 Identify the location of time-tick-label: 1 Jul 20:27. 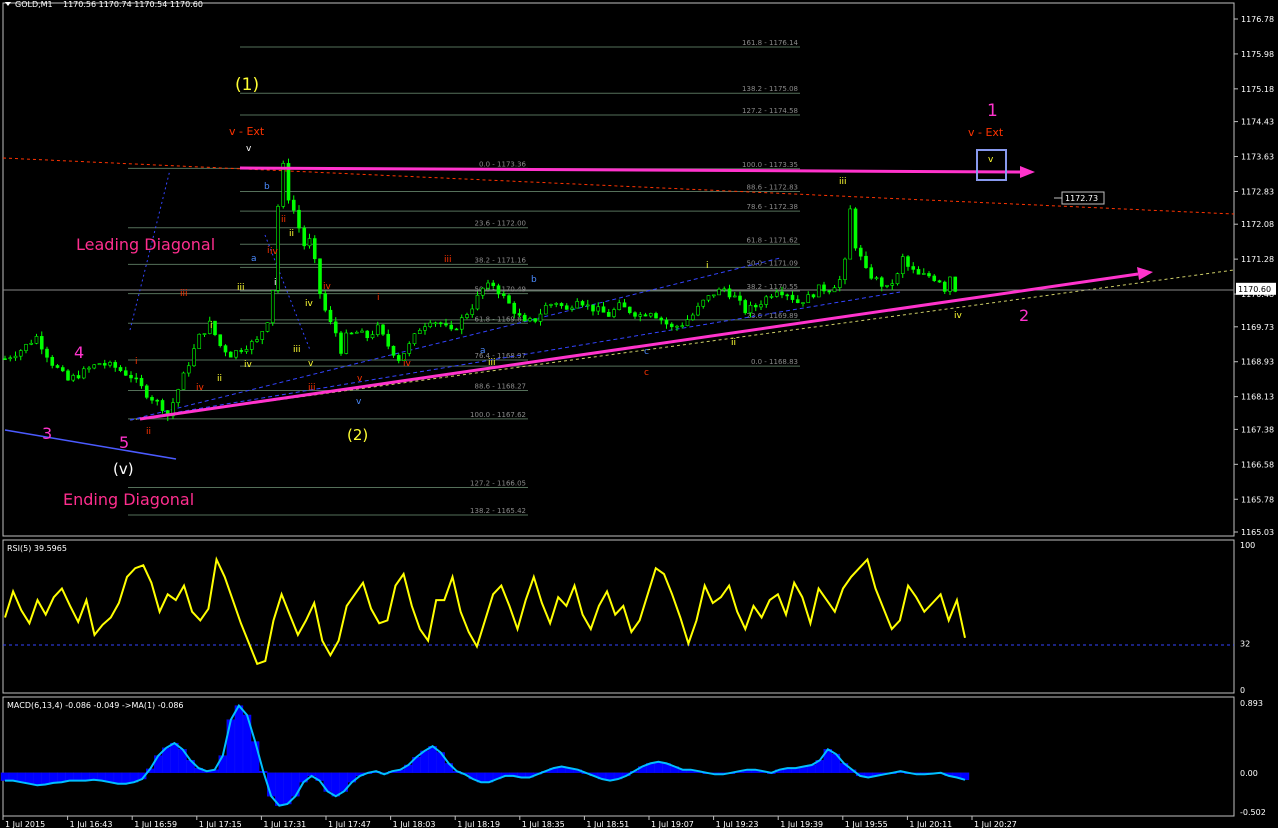
(995, 824).